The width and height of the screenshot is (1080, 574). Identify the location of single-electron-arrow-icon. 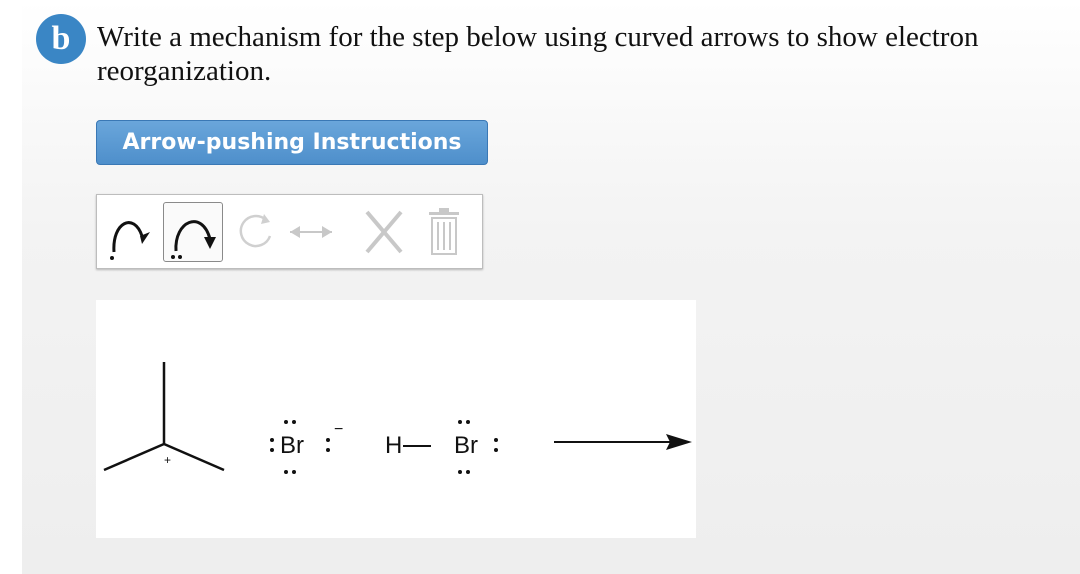
(130, 240).